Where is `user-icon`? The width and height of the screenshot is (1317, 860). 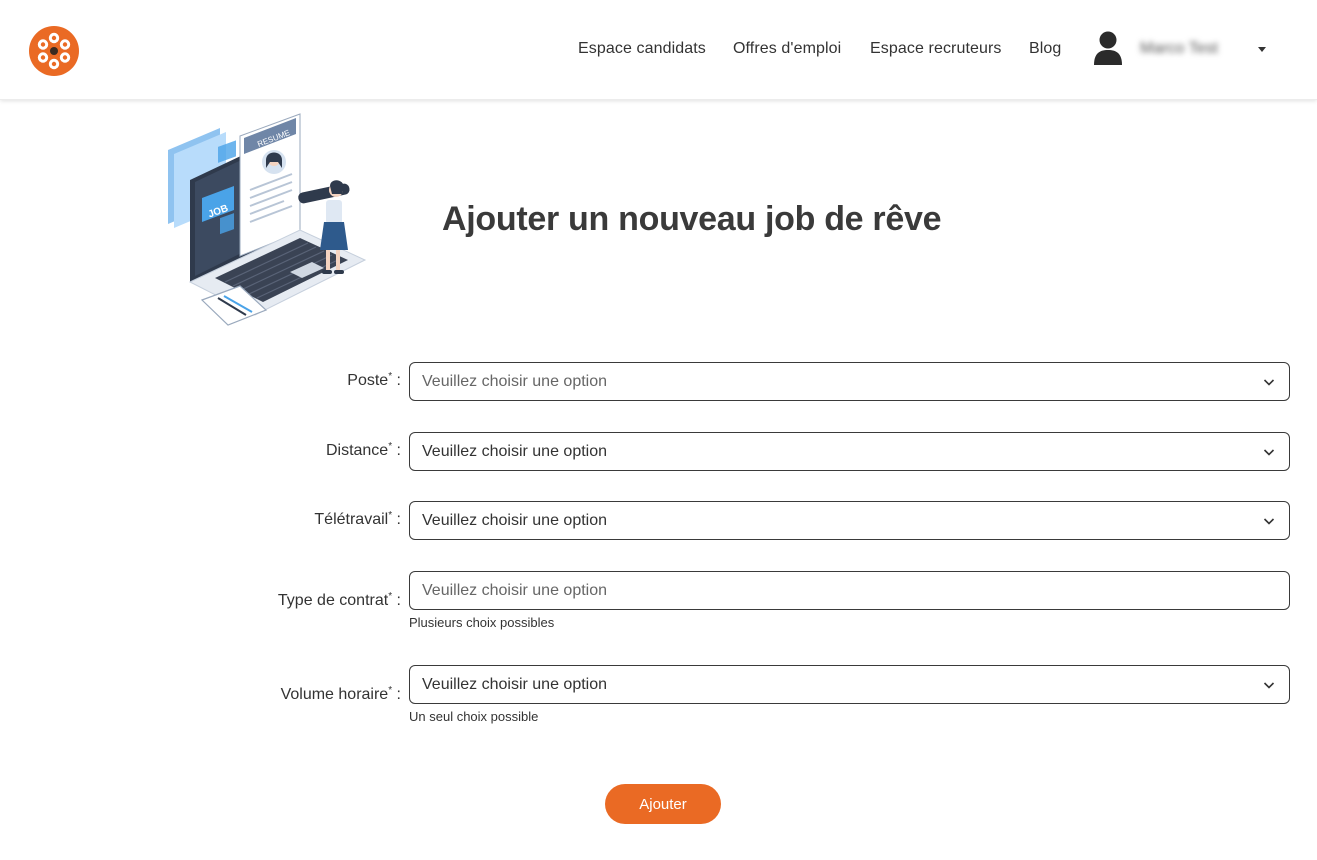 user-icon is located at coordinates (1108, 48).